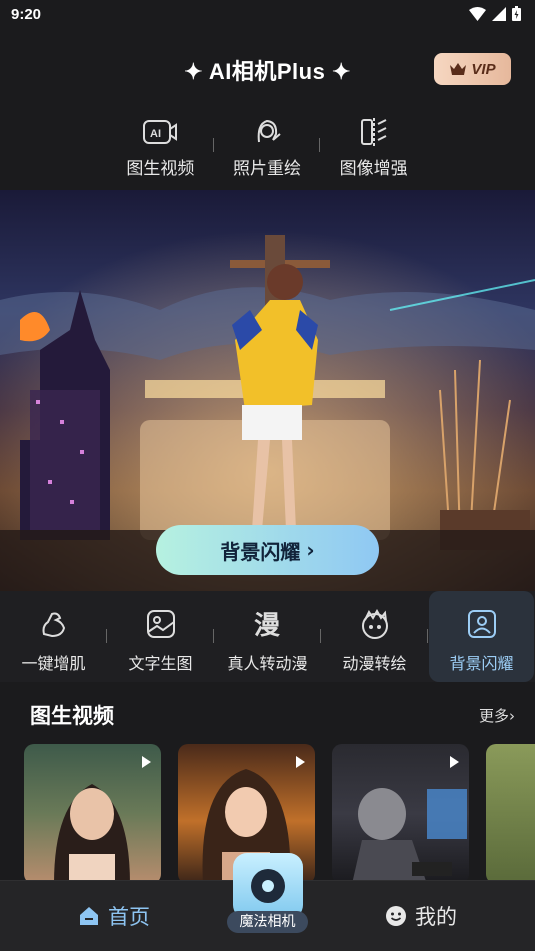 The width and height of the screenshot is (535, 951). Describe the element at coordinates (54, 624) in the screenshot. I see `muscle-icon` at that location.